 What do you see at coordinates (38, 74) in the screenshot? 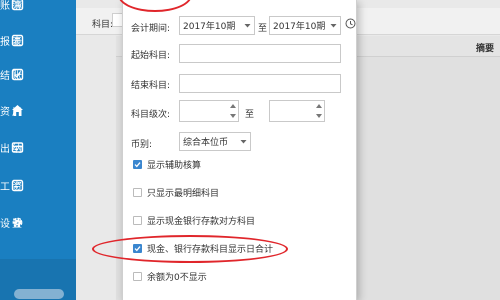
I see `sidebar-item-close-account: 结账` at bounding box center [38, 74].